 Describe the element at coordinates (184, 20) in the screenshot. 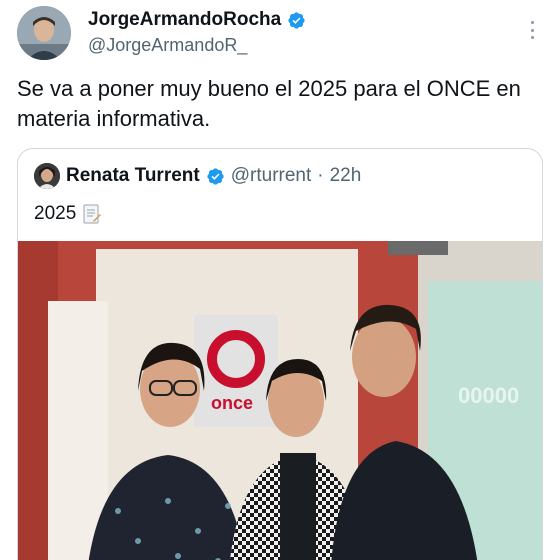

I see `tweet-author-name: JorgeArmandoRocha` at that location.